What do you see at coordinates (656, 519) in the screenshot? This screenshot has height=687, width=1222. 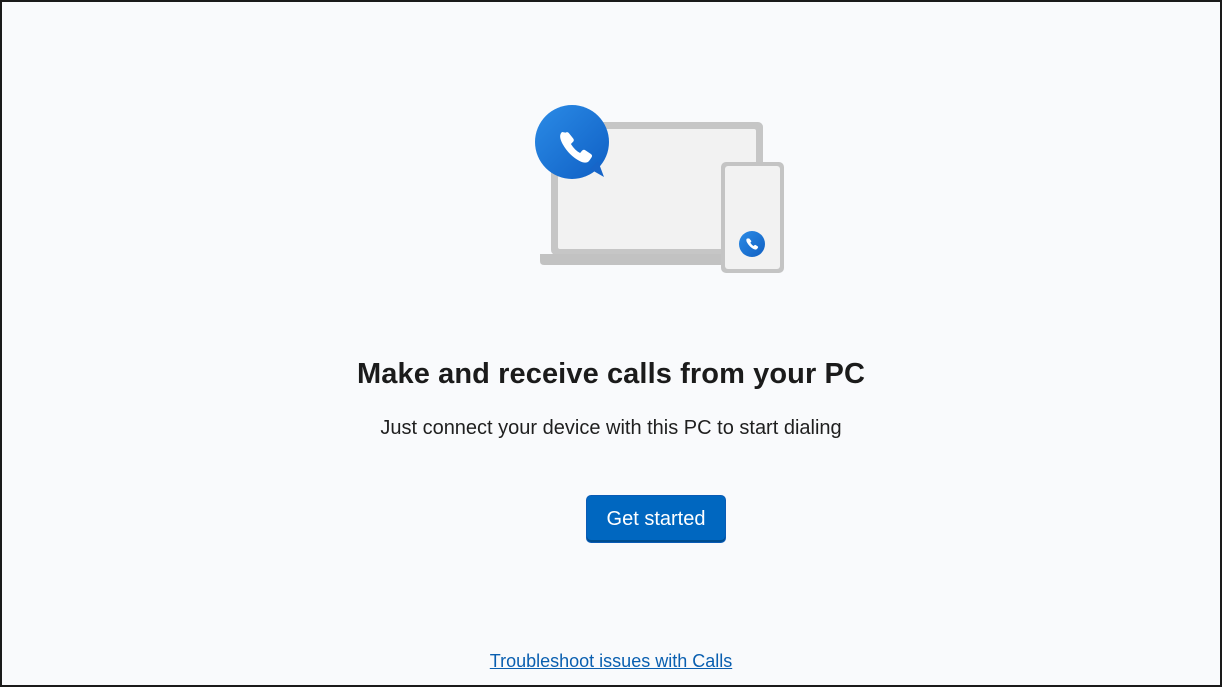 I see `get-started-button: Get started` at bounding box center [656, 519].